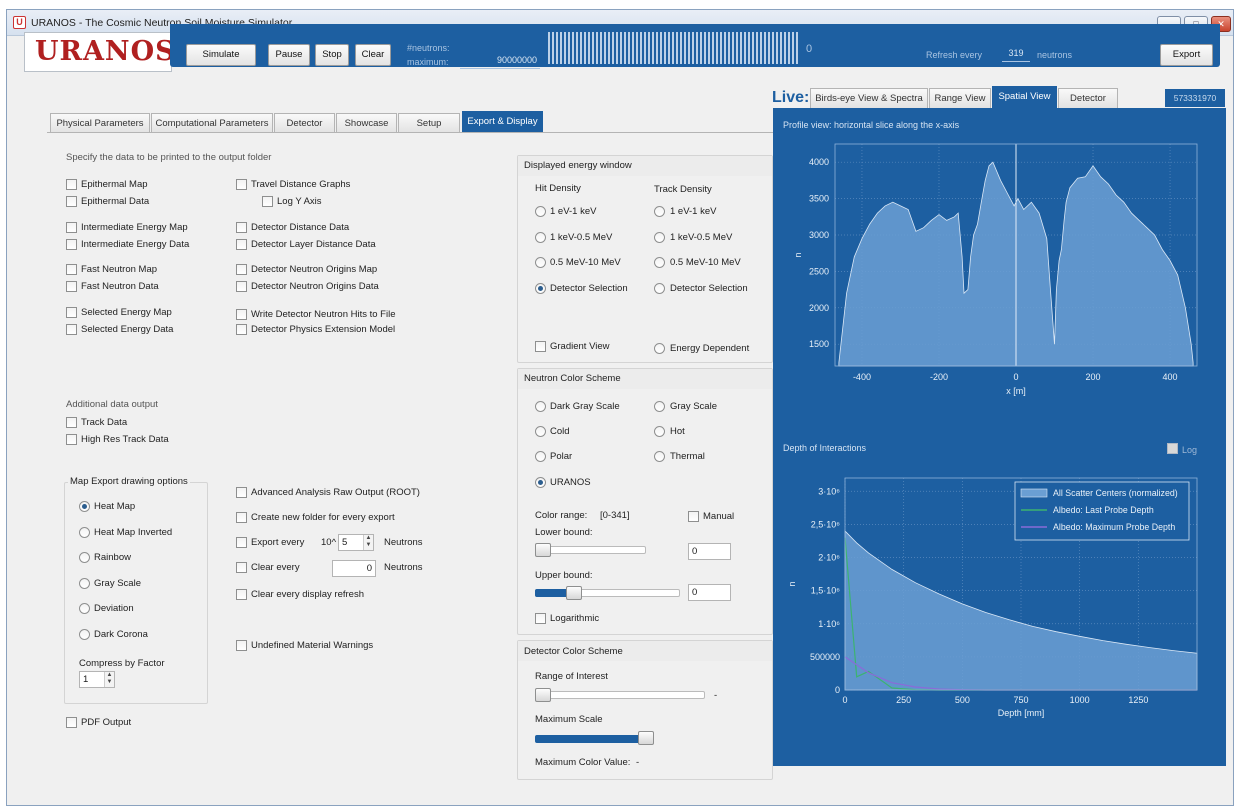  I want to click on rainbow-radio, so click(84, 557).